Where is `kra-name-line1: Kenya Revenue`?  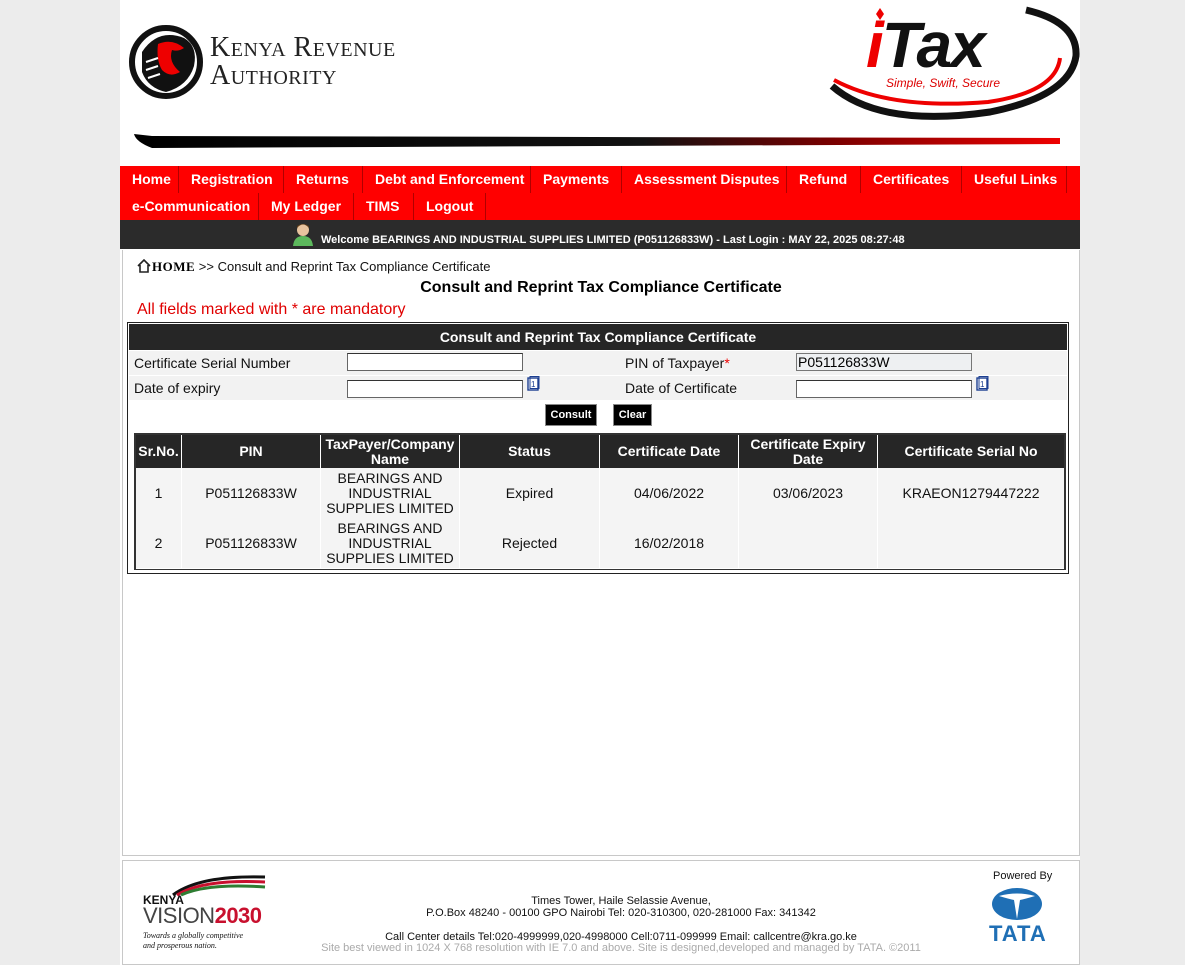
kra-name-line1: Kenya Revenue is located at coordinates (303, 47).